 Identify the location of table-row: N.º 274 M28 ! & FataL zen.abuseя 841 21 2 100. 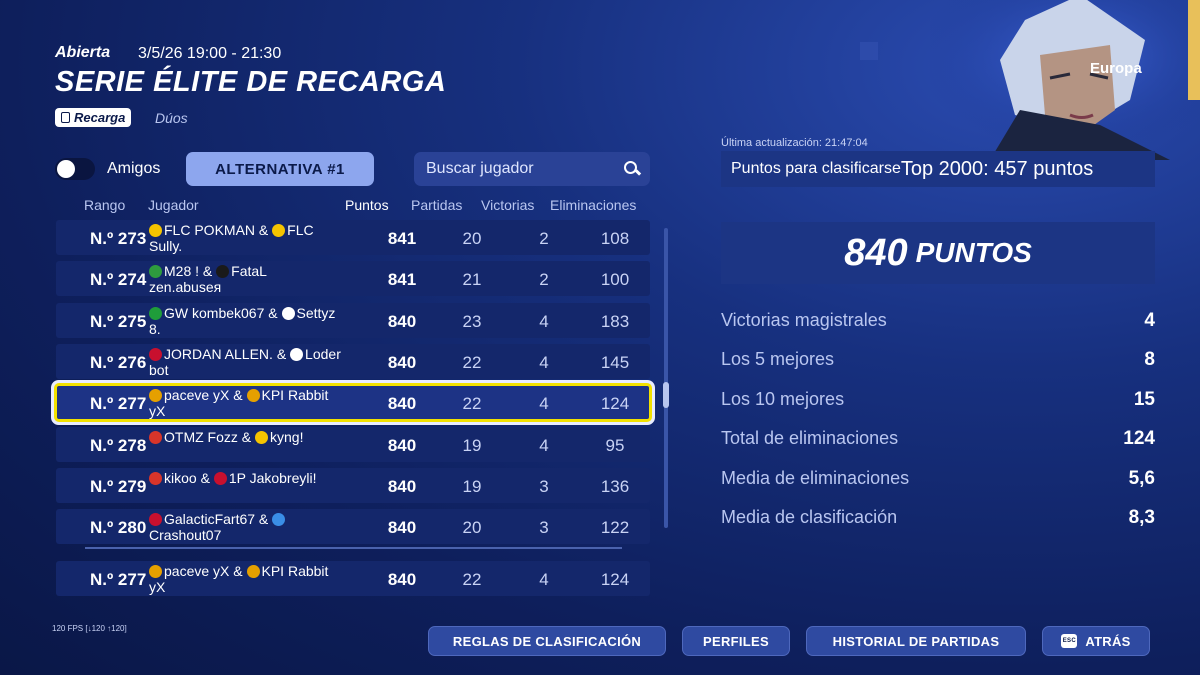
(353, 279).